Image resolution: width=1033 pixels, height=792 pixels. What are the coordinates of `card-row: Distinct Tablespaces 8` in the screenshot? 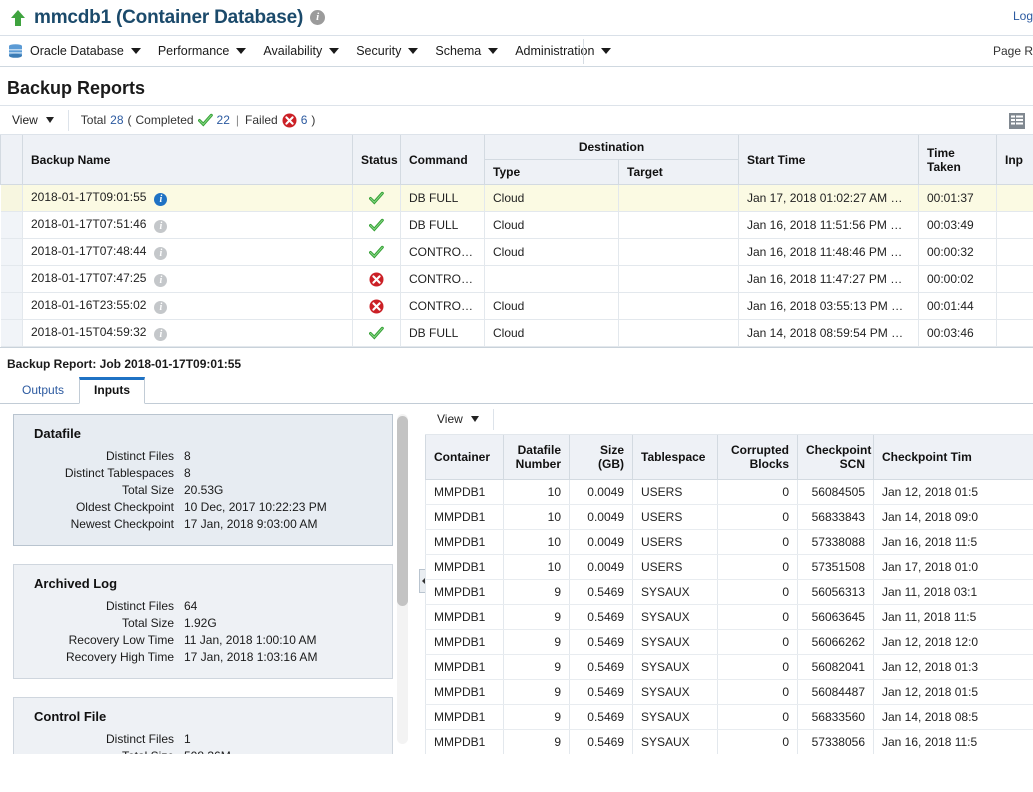 It's located at (206, 473).